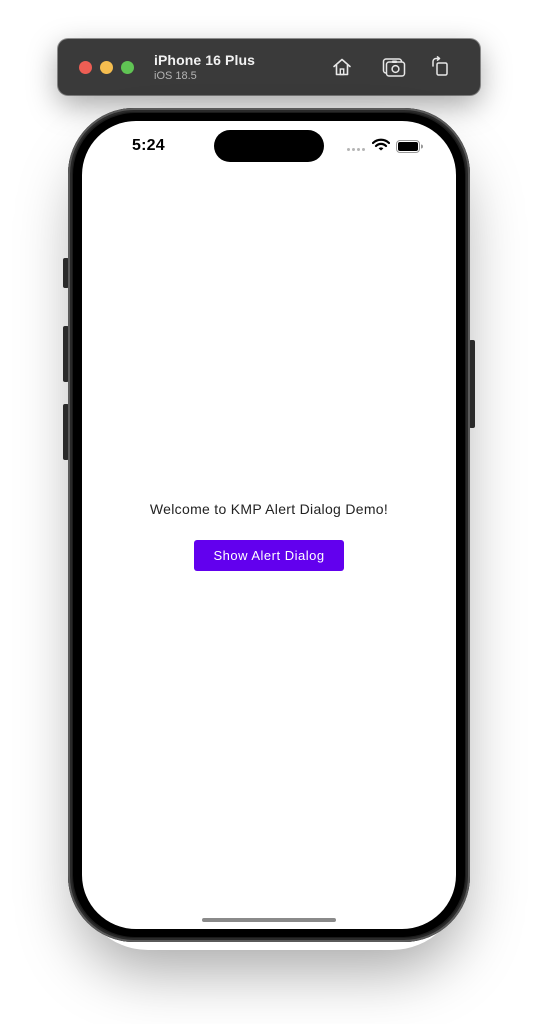  I want to click on screenshot-button, so click(394, 67).